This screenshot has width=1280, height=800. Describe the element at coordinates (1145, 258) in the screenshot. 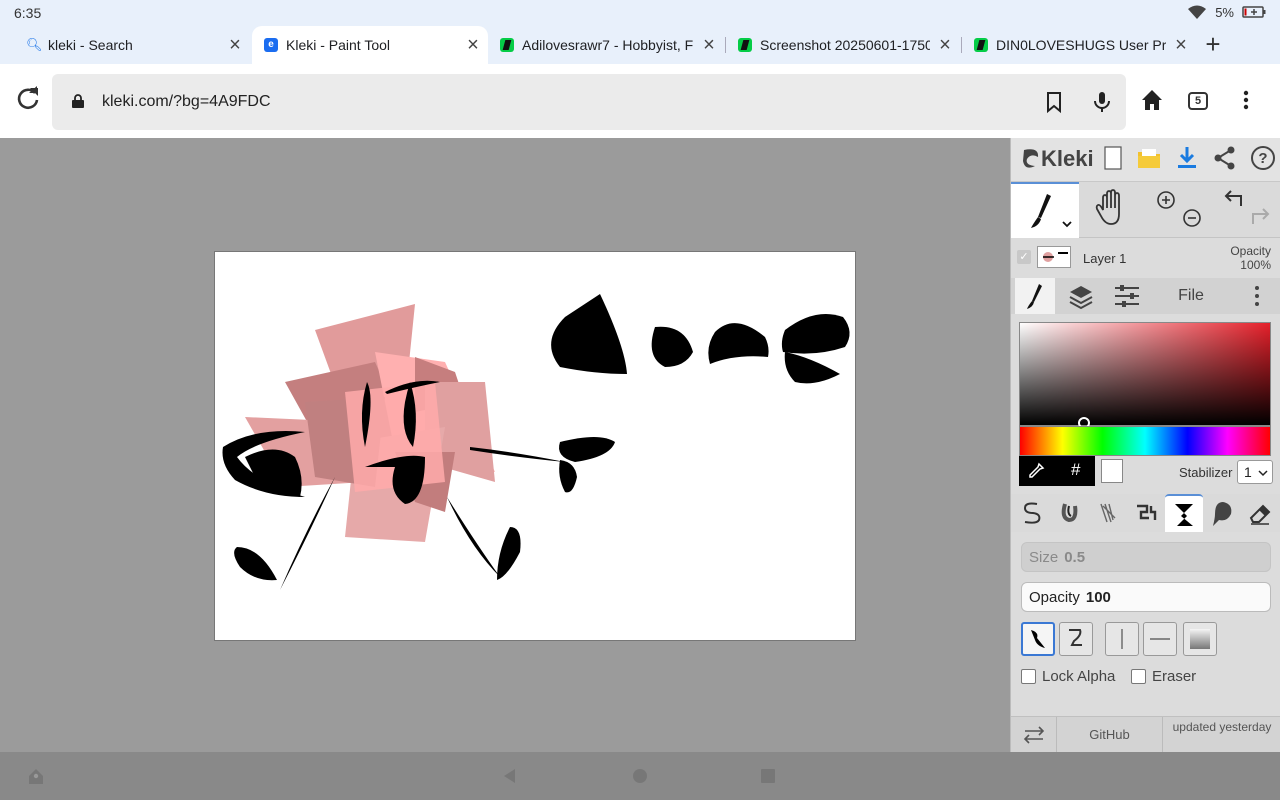

I see `layer-row: ✓ Layer 1 Opacity 100%` at that location.